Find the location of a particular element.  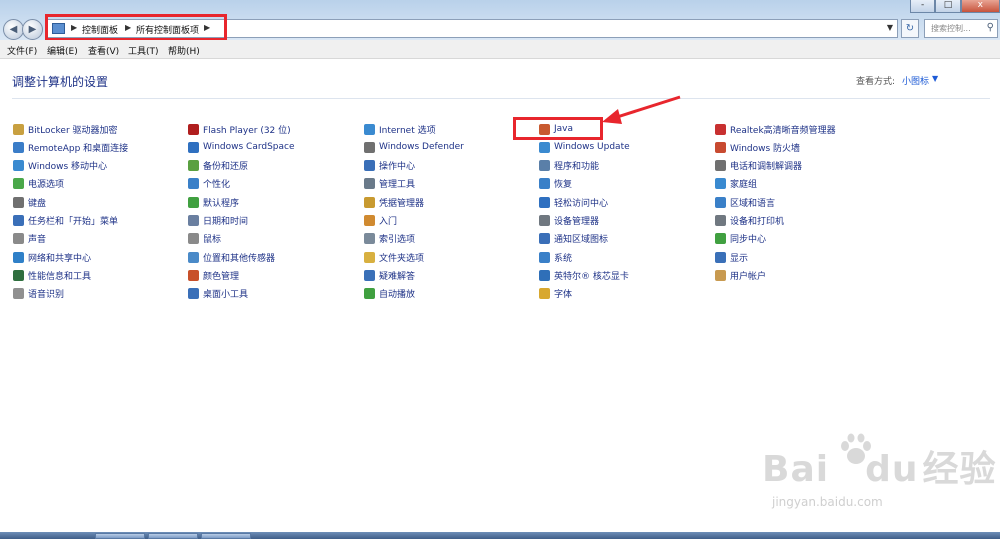

control-panel-item: Realtek高清晰音频管理器 is located at coordinates (775, 129).